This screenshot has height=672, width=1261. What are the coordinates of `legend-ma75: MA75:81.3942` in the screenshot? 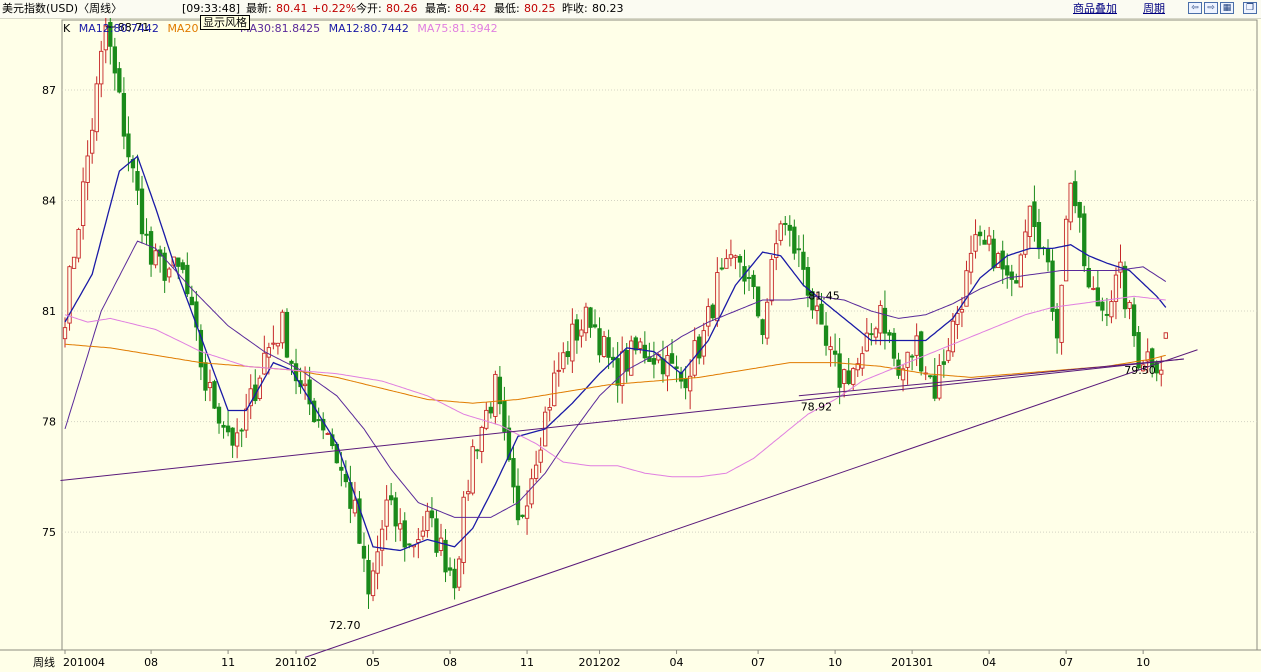 It's located at (457, 28).